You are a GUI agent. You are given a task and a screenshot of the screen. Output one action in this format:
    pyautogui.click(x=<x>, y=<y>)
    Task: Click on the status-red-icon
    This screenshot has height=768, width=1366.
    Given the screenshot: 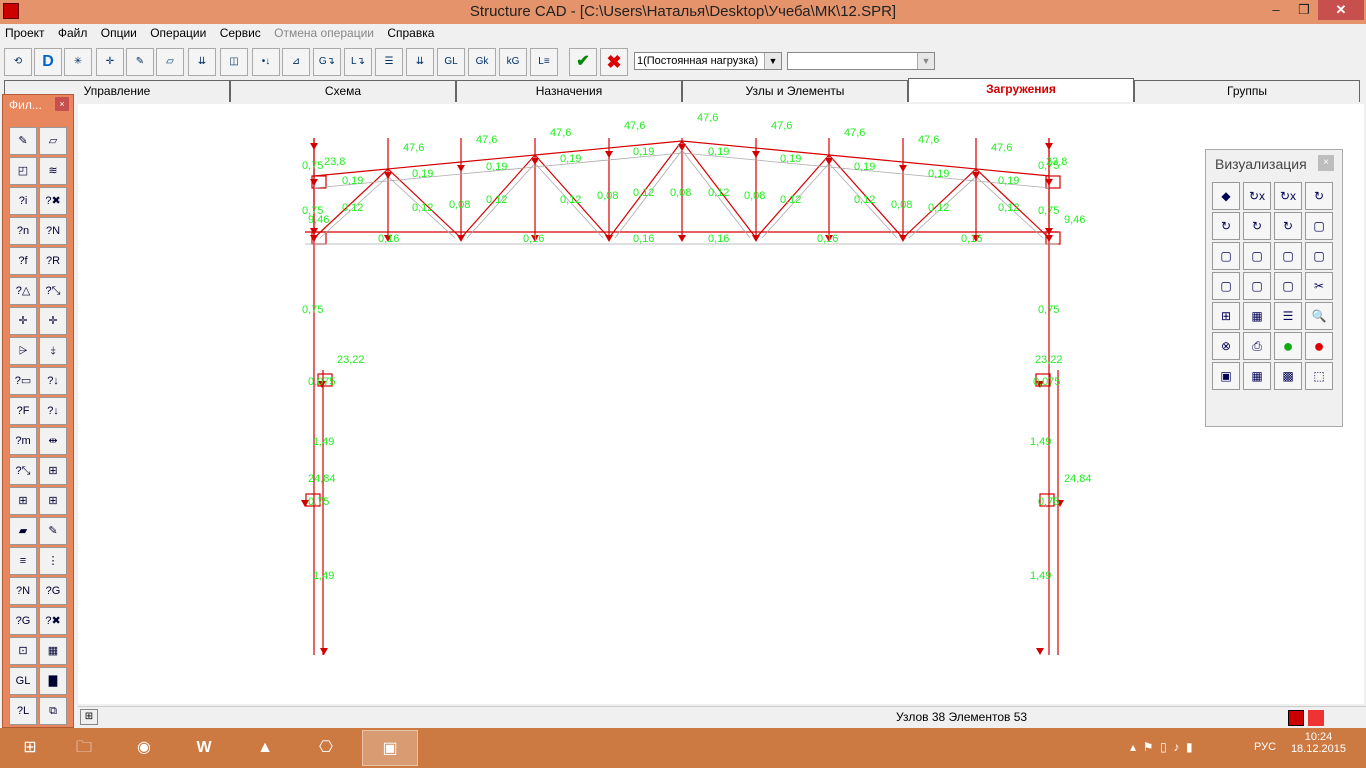 What is the action you would take?
    pyautogui.click(x=1296, y=718)
    